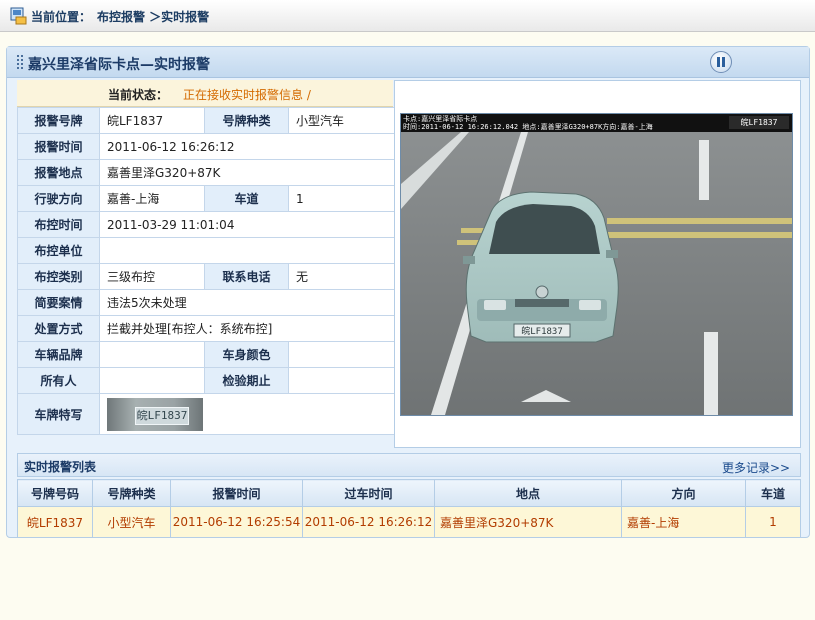 This screenshot has width=815, height=620. What do you see at coordinates (58, 380) in the screenshot?
I see `owner-label: 所有人` at bounding box center [58, 380].